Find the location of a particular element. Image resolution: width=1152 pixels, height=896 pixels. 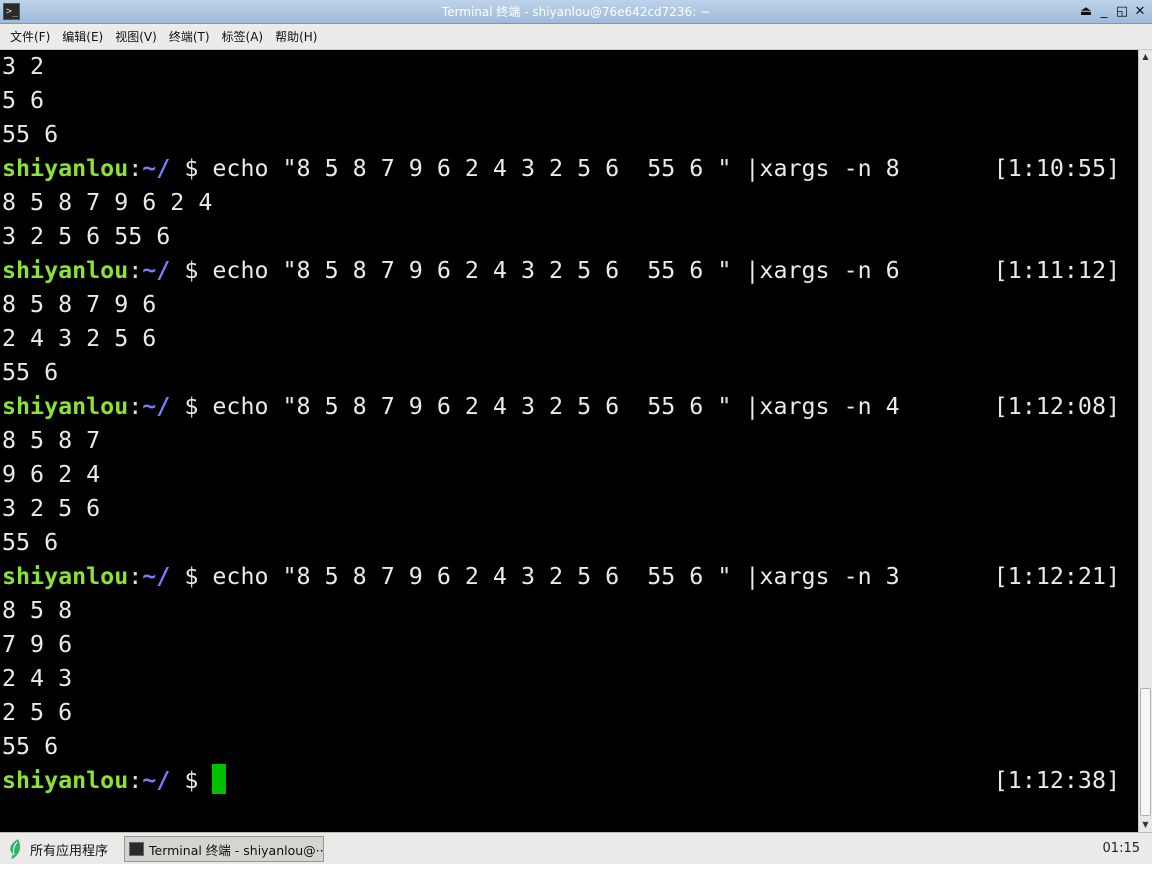

terminal-icon is located at coordinates (136, 849).